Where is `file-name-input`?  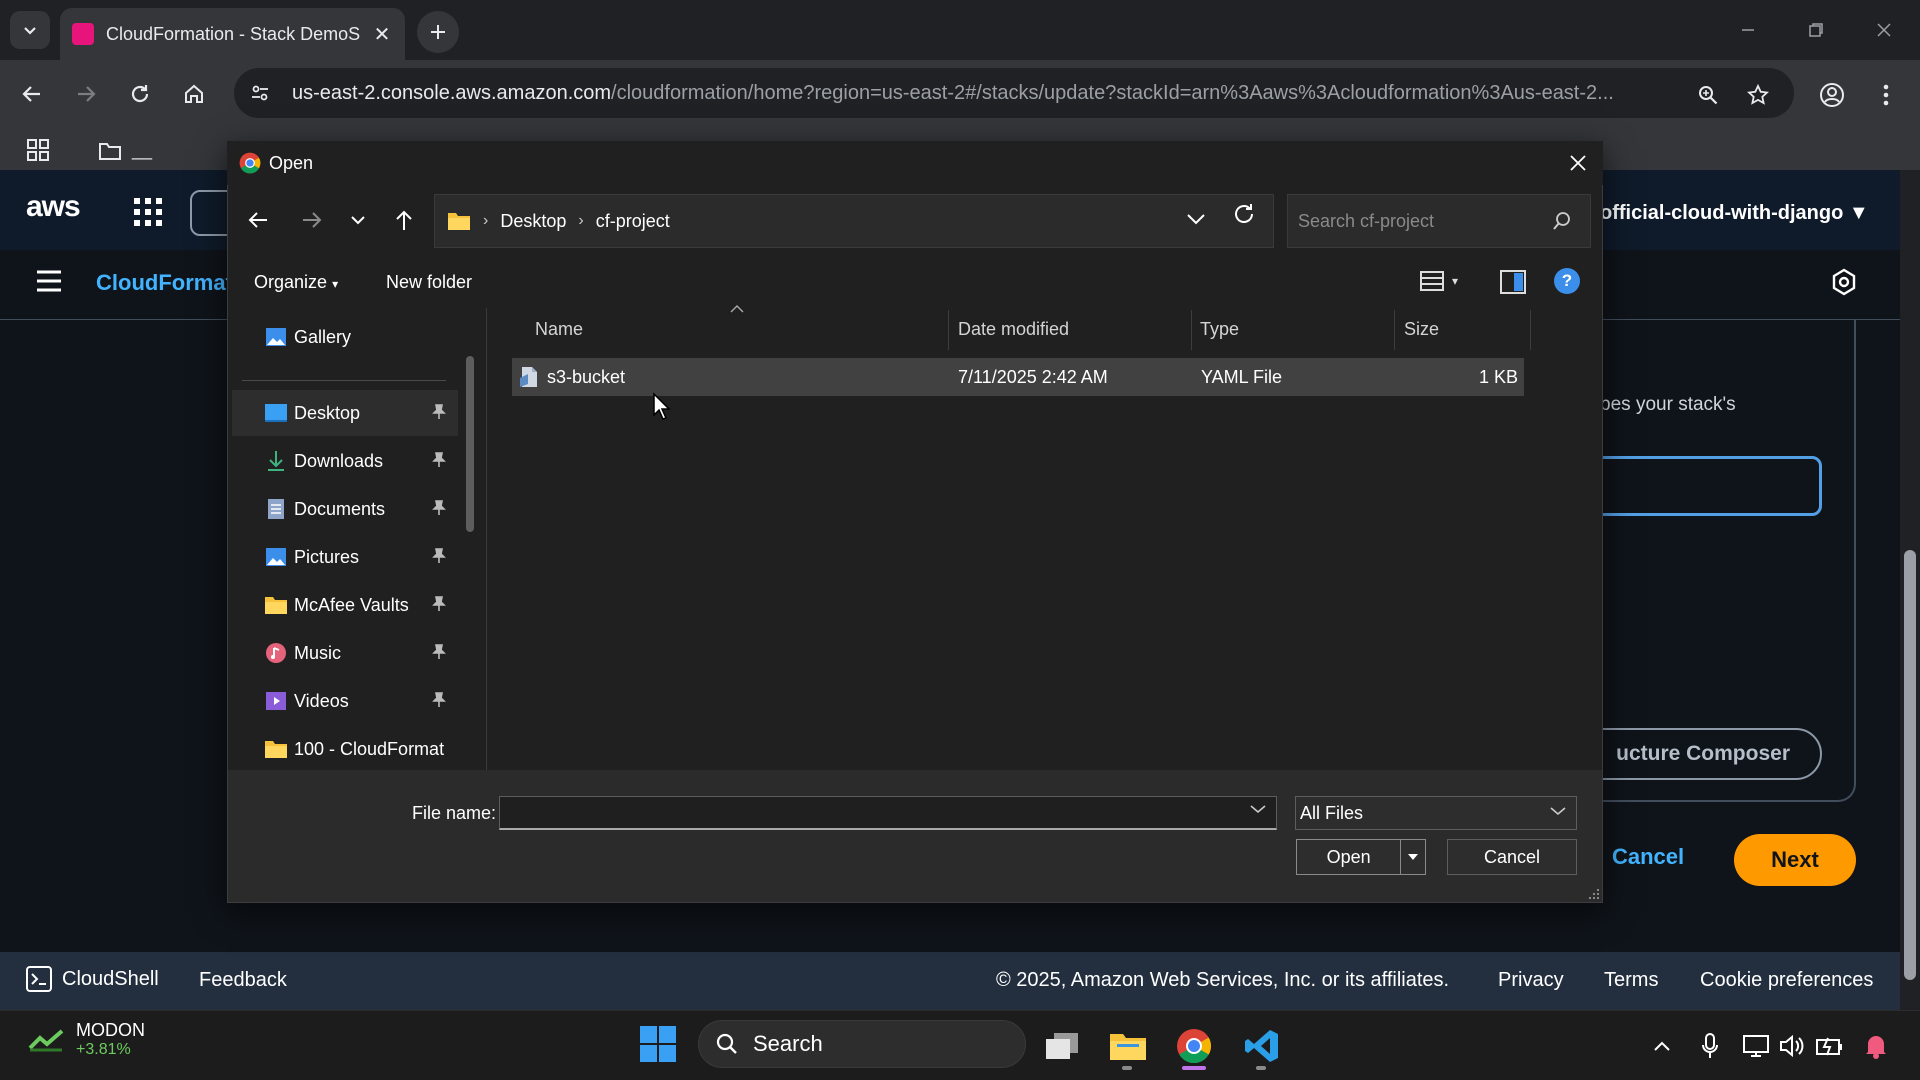 file-name-input is located at coordinates (870, 812).